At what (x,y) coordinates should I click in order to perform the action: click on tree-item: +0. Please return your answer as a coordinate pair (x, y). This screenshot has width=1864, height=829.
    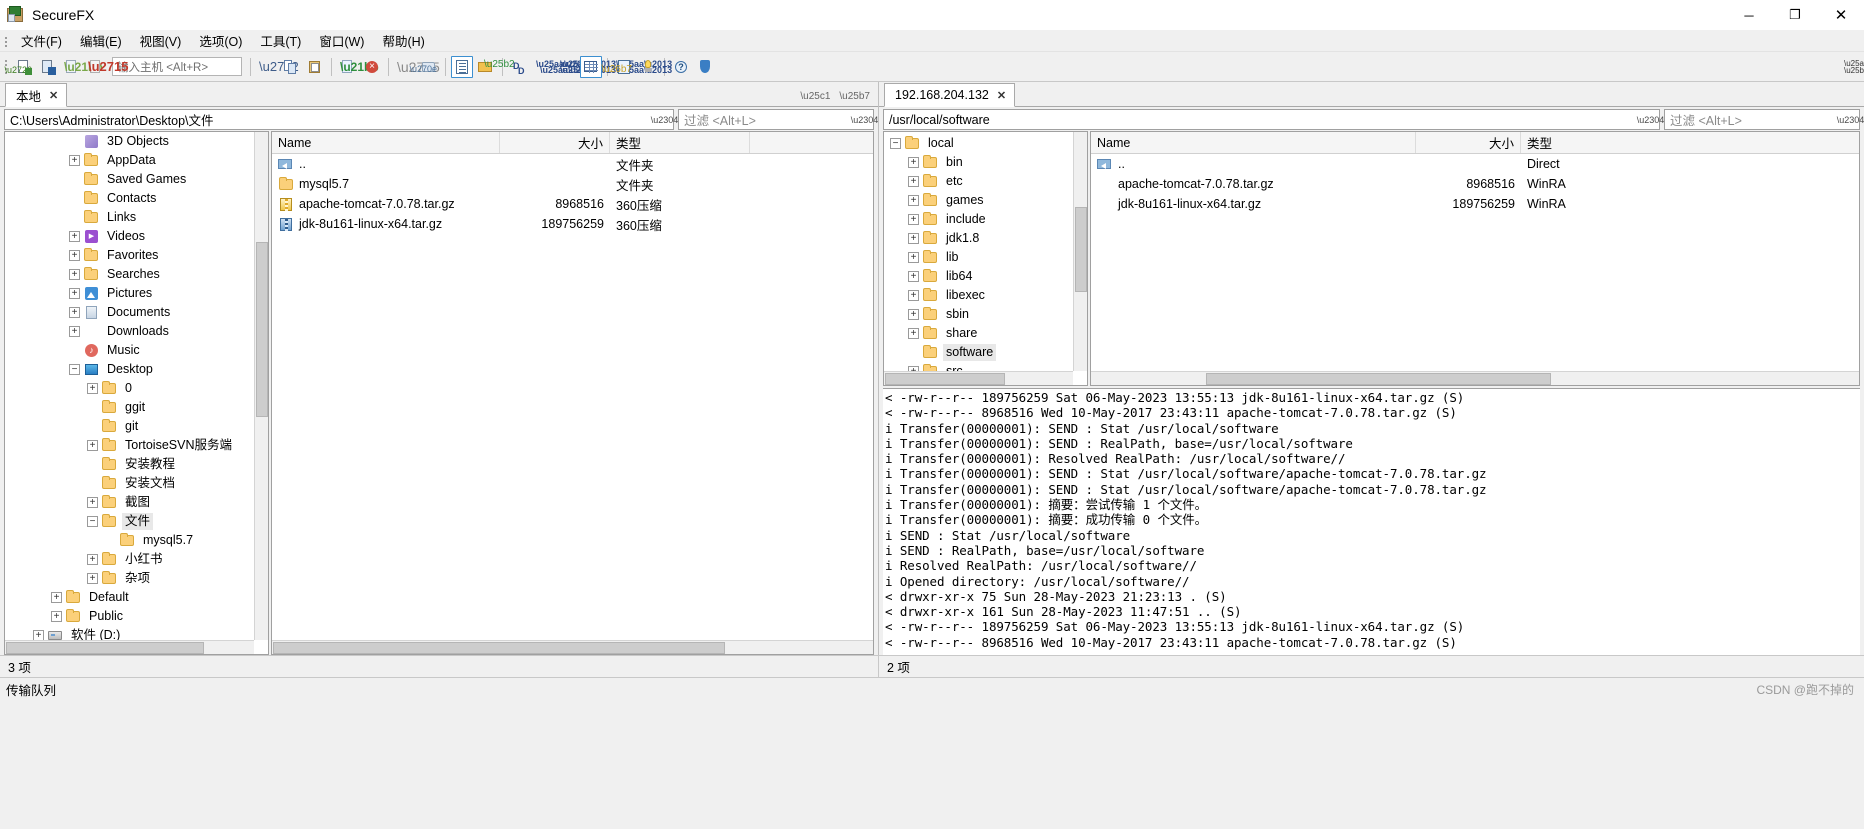
    Looking at the image, I should click on (136, 388).